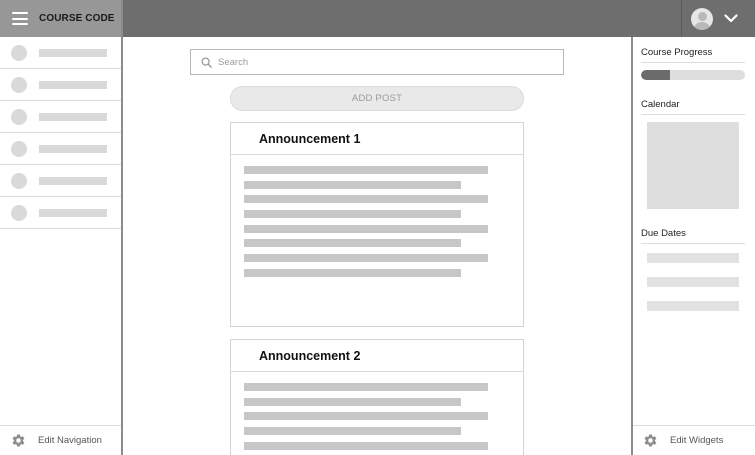 Image resolution: width=755 pixels, height=455 pixels. I want to click on course-code-title: COURSE CODE, so click(77, 18).